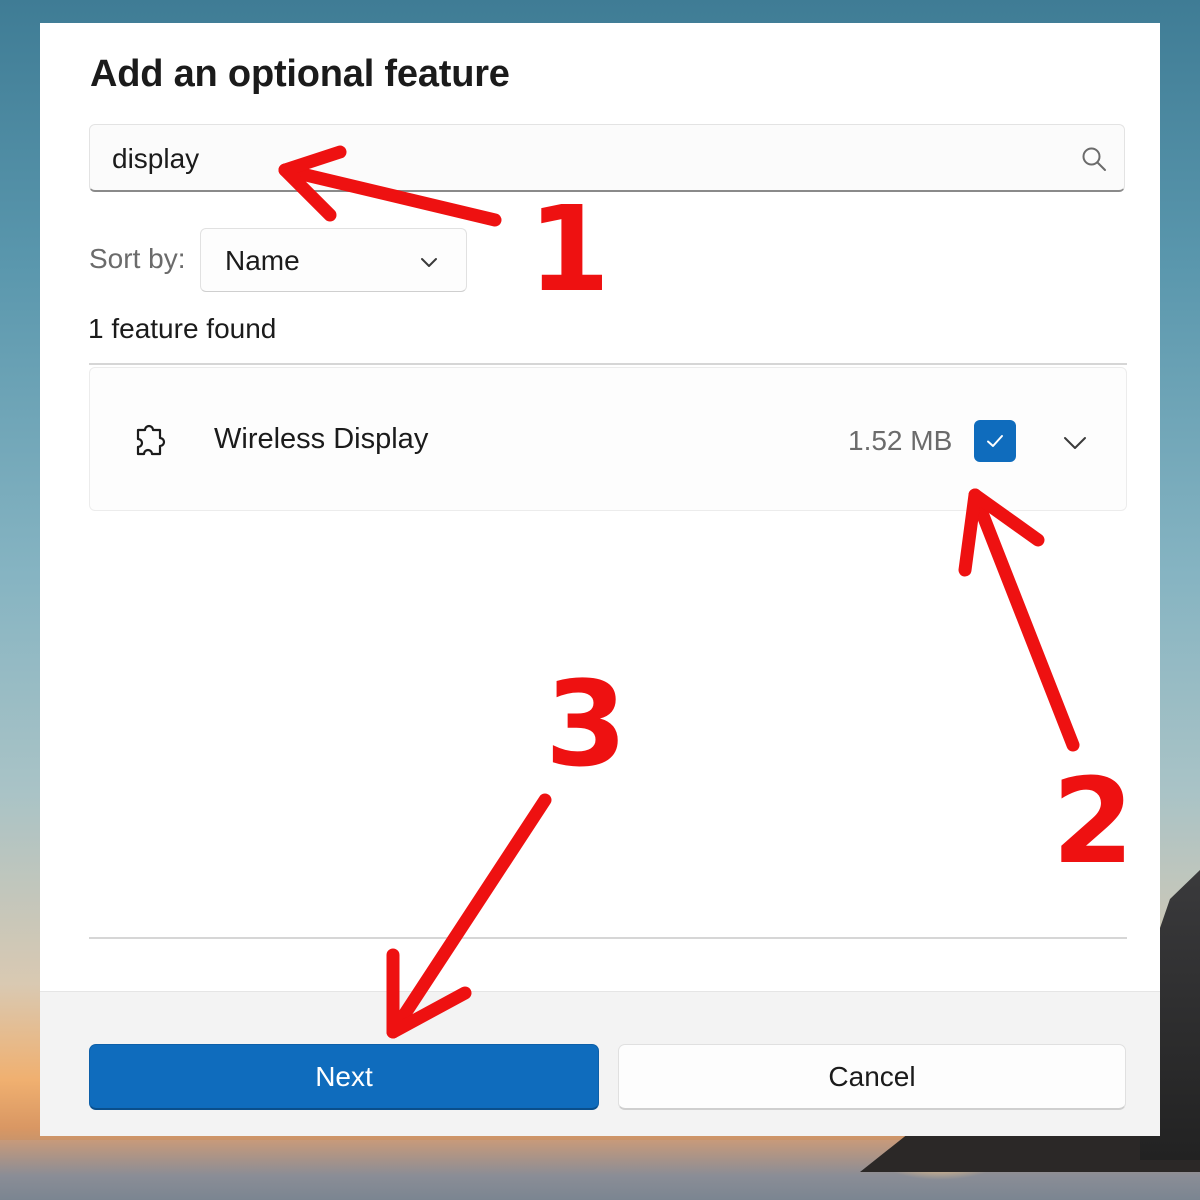  I want to click on feature-checkbox, so click(995, 441).